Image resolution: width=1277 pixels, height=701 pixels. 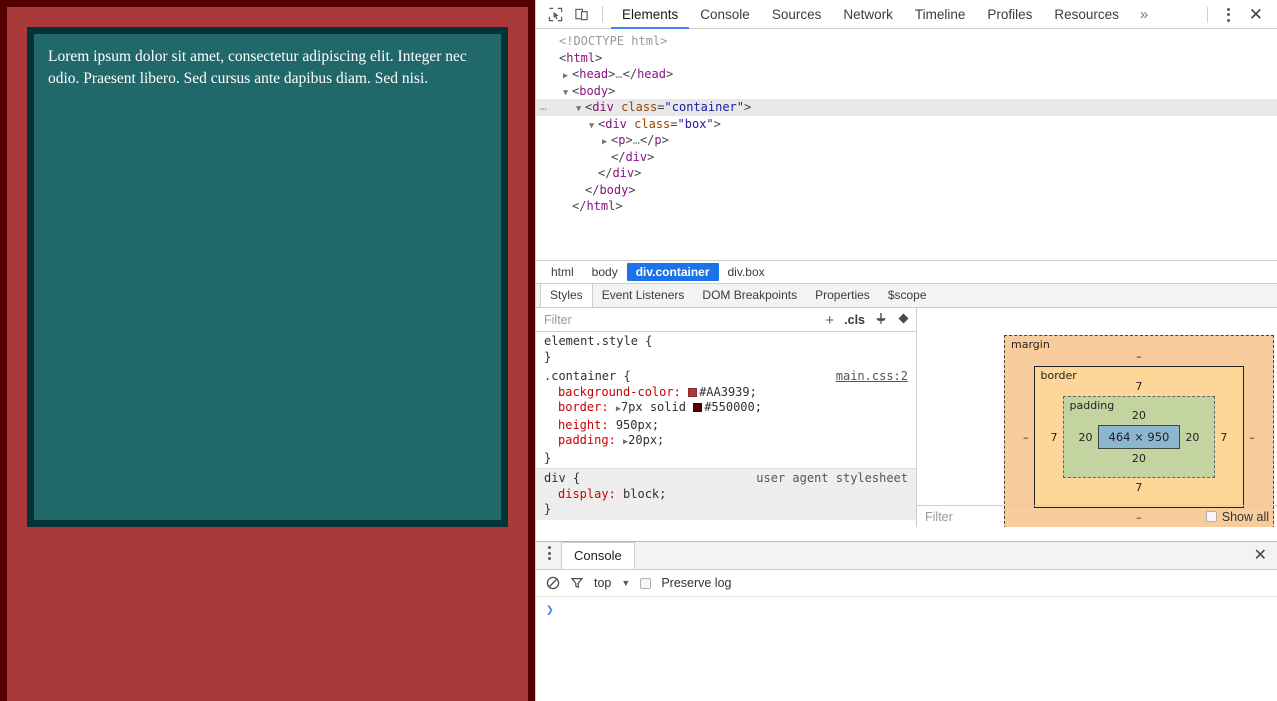 What do you see at coordinates (637, 425) in the screenshot?
I see `css-value: 950px;` at bounding box center [637, 425].